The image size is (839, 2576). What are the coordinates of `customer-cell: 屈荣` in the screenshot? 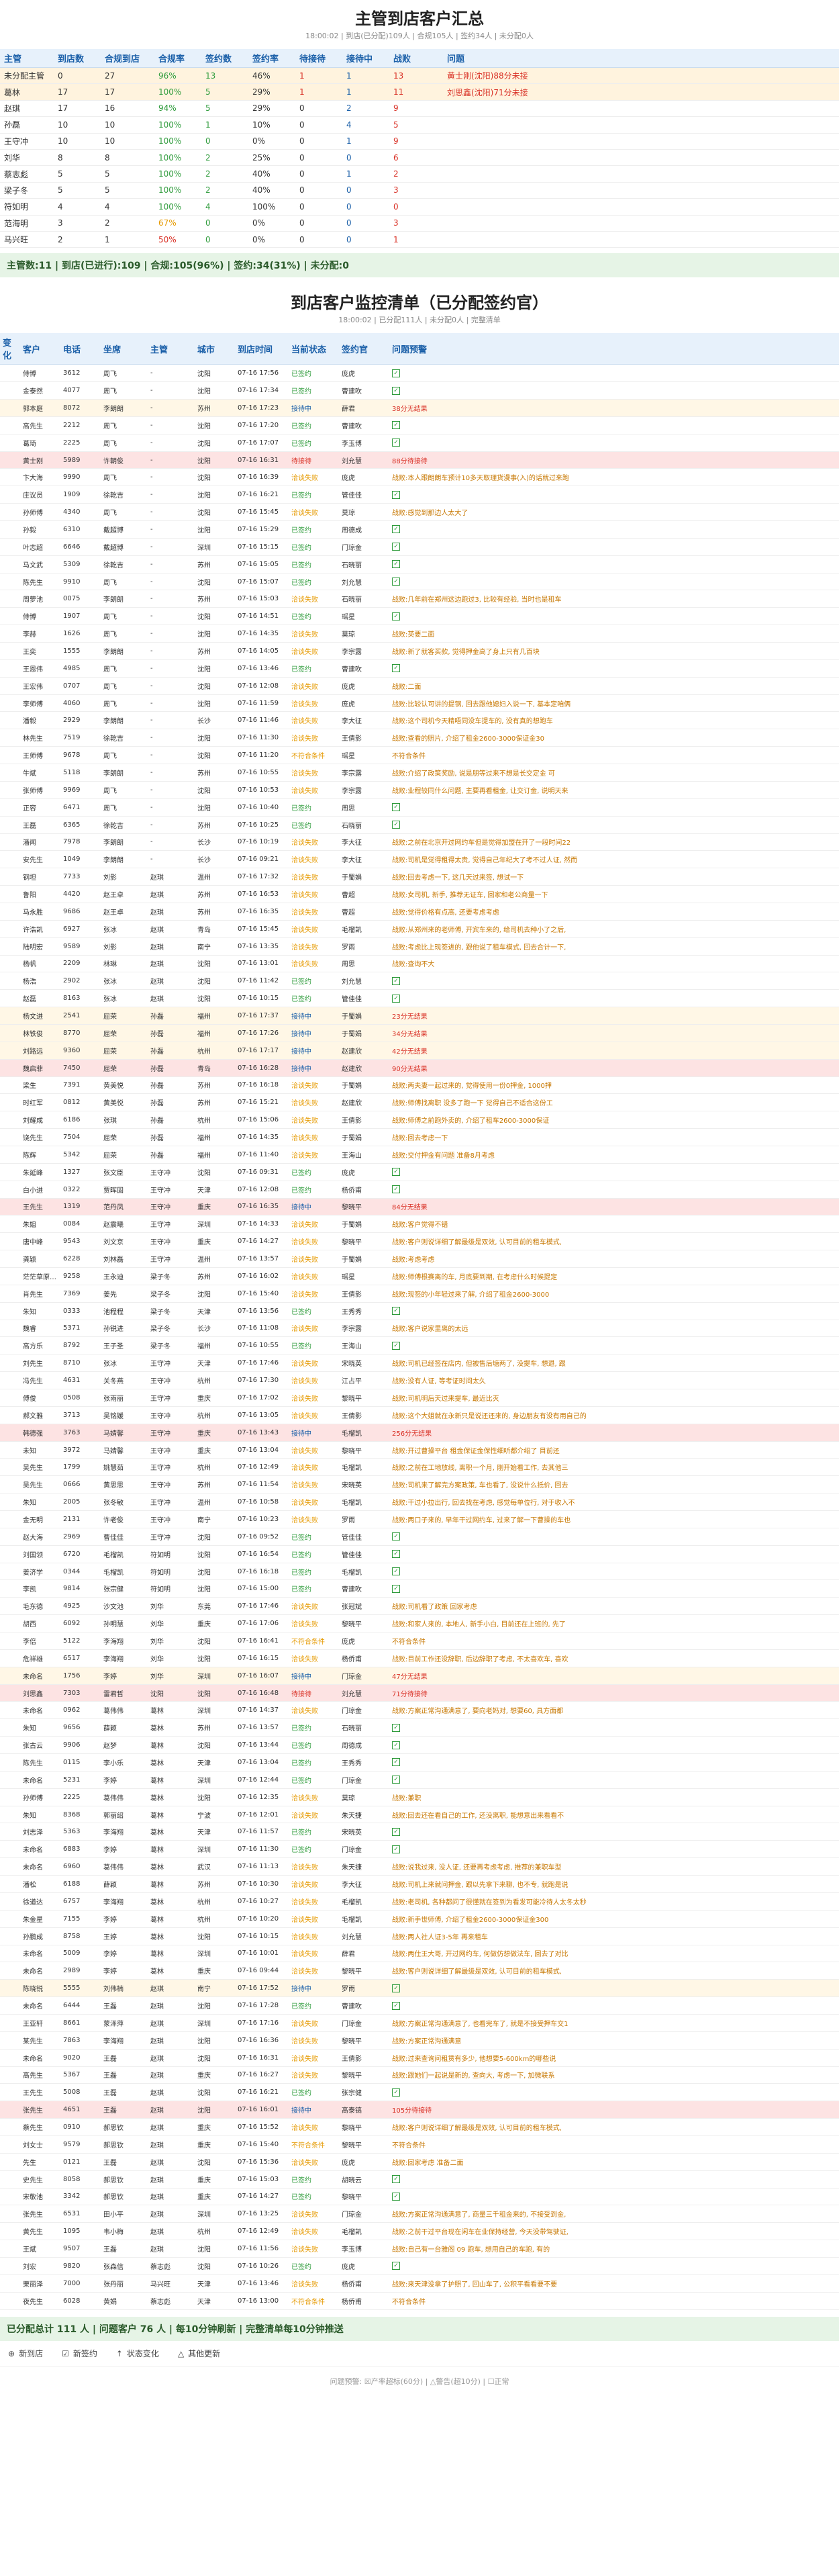 It's located at (124, 1033).